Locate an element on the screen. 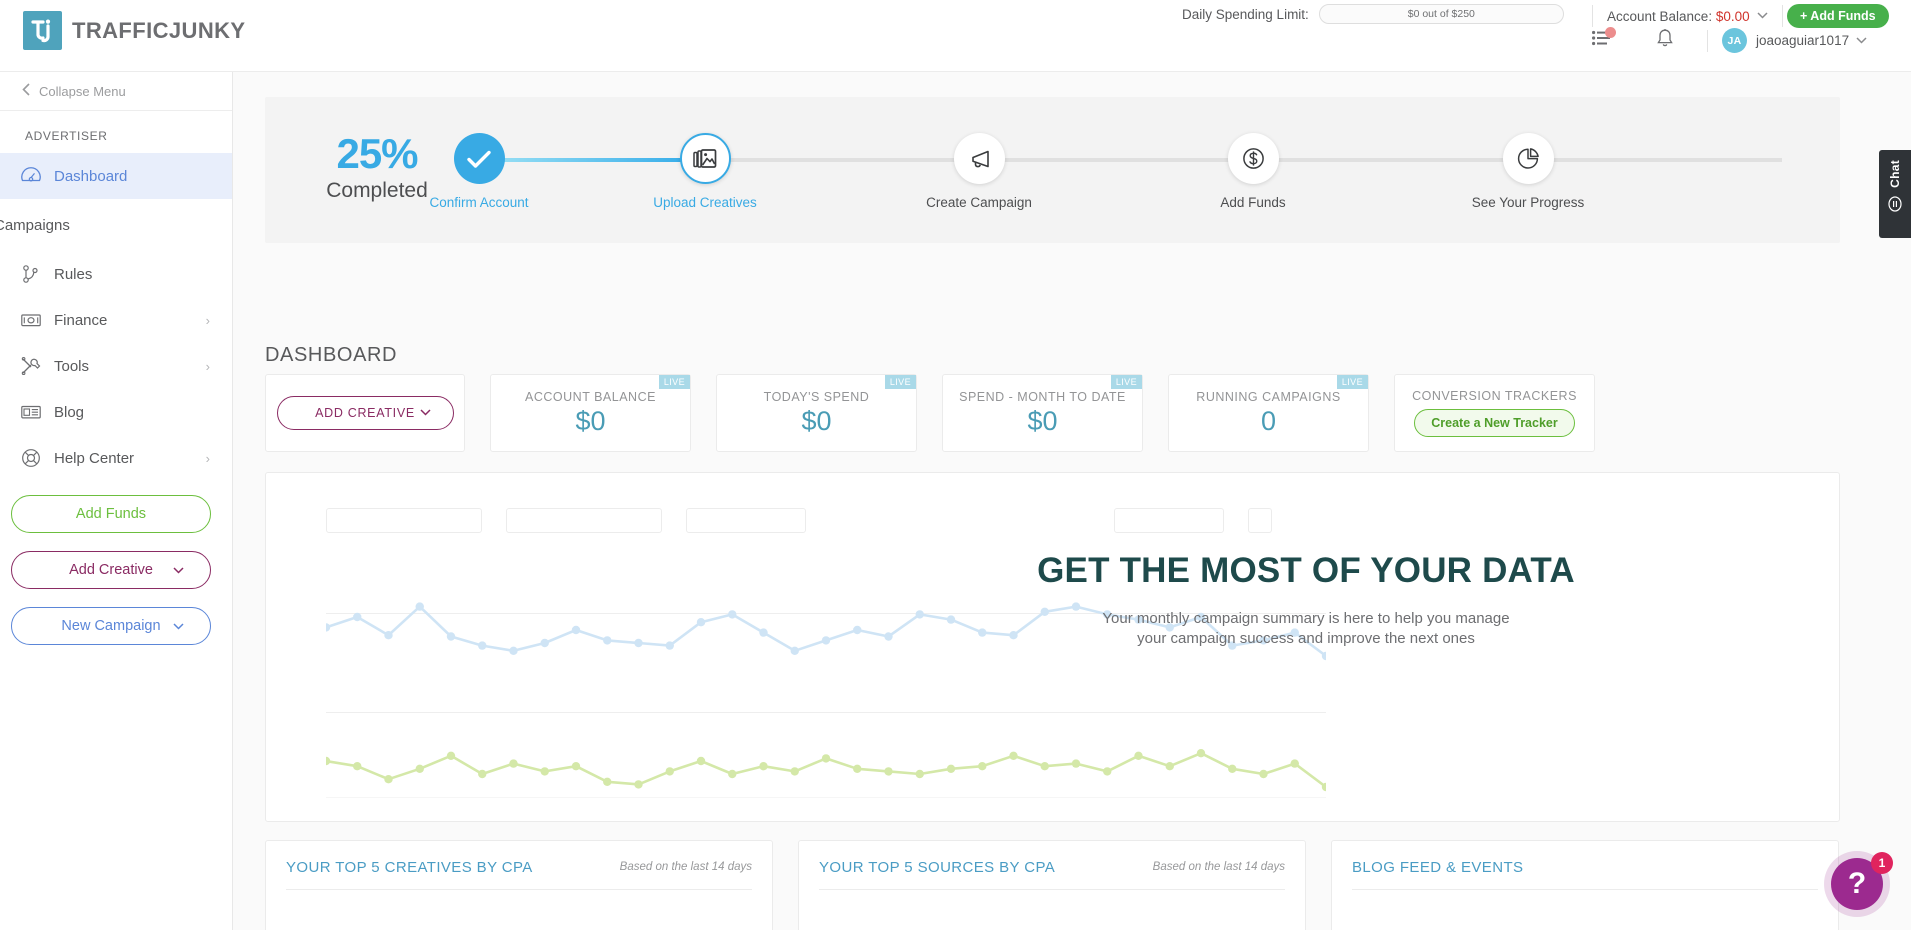 The height and width of the screenshot is (930, 1911). panel-blog-feed: BLOG FEED & EVENTS is located at coordinates (1585, 885).